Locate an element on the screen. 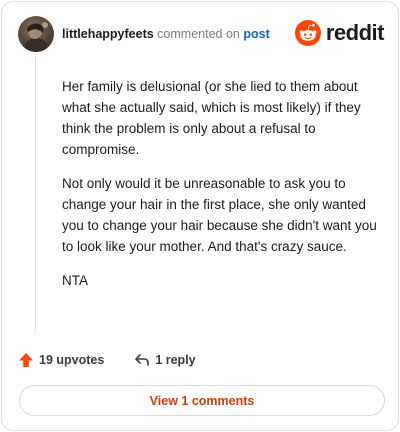  reddit-wordmark: reddit is located at coordinates (355, 32).